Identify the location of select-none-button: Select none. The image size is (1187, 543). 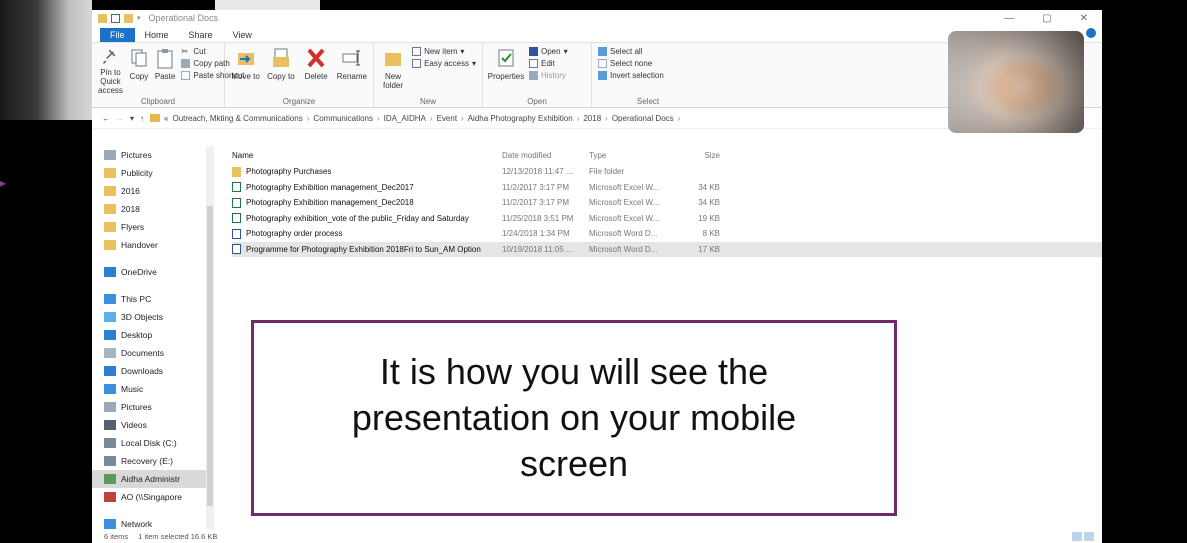
(631, 63).